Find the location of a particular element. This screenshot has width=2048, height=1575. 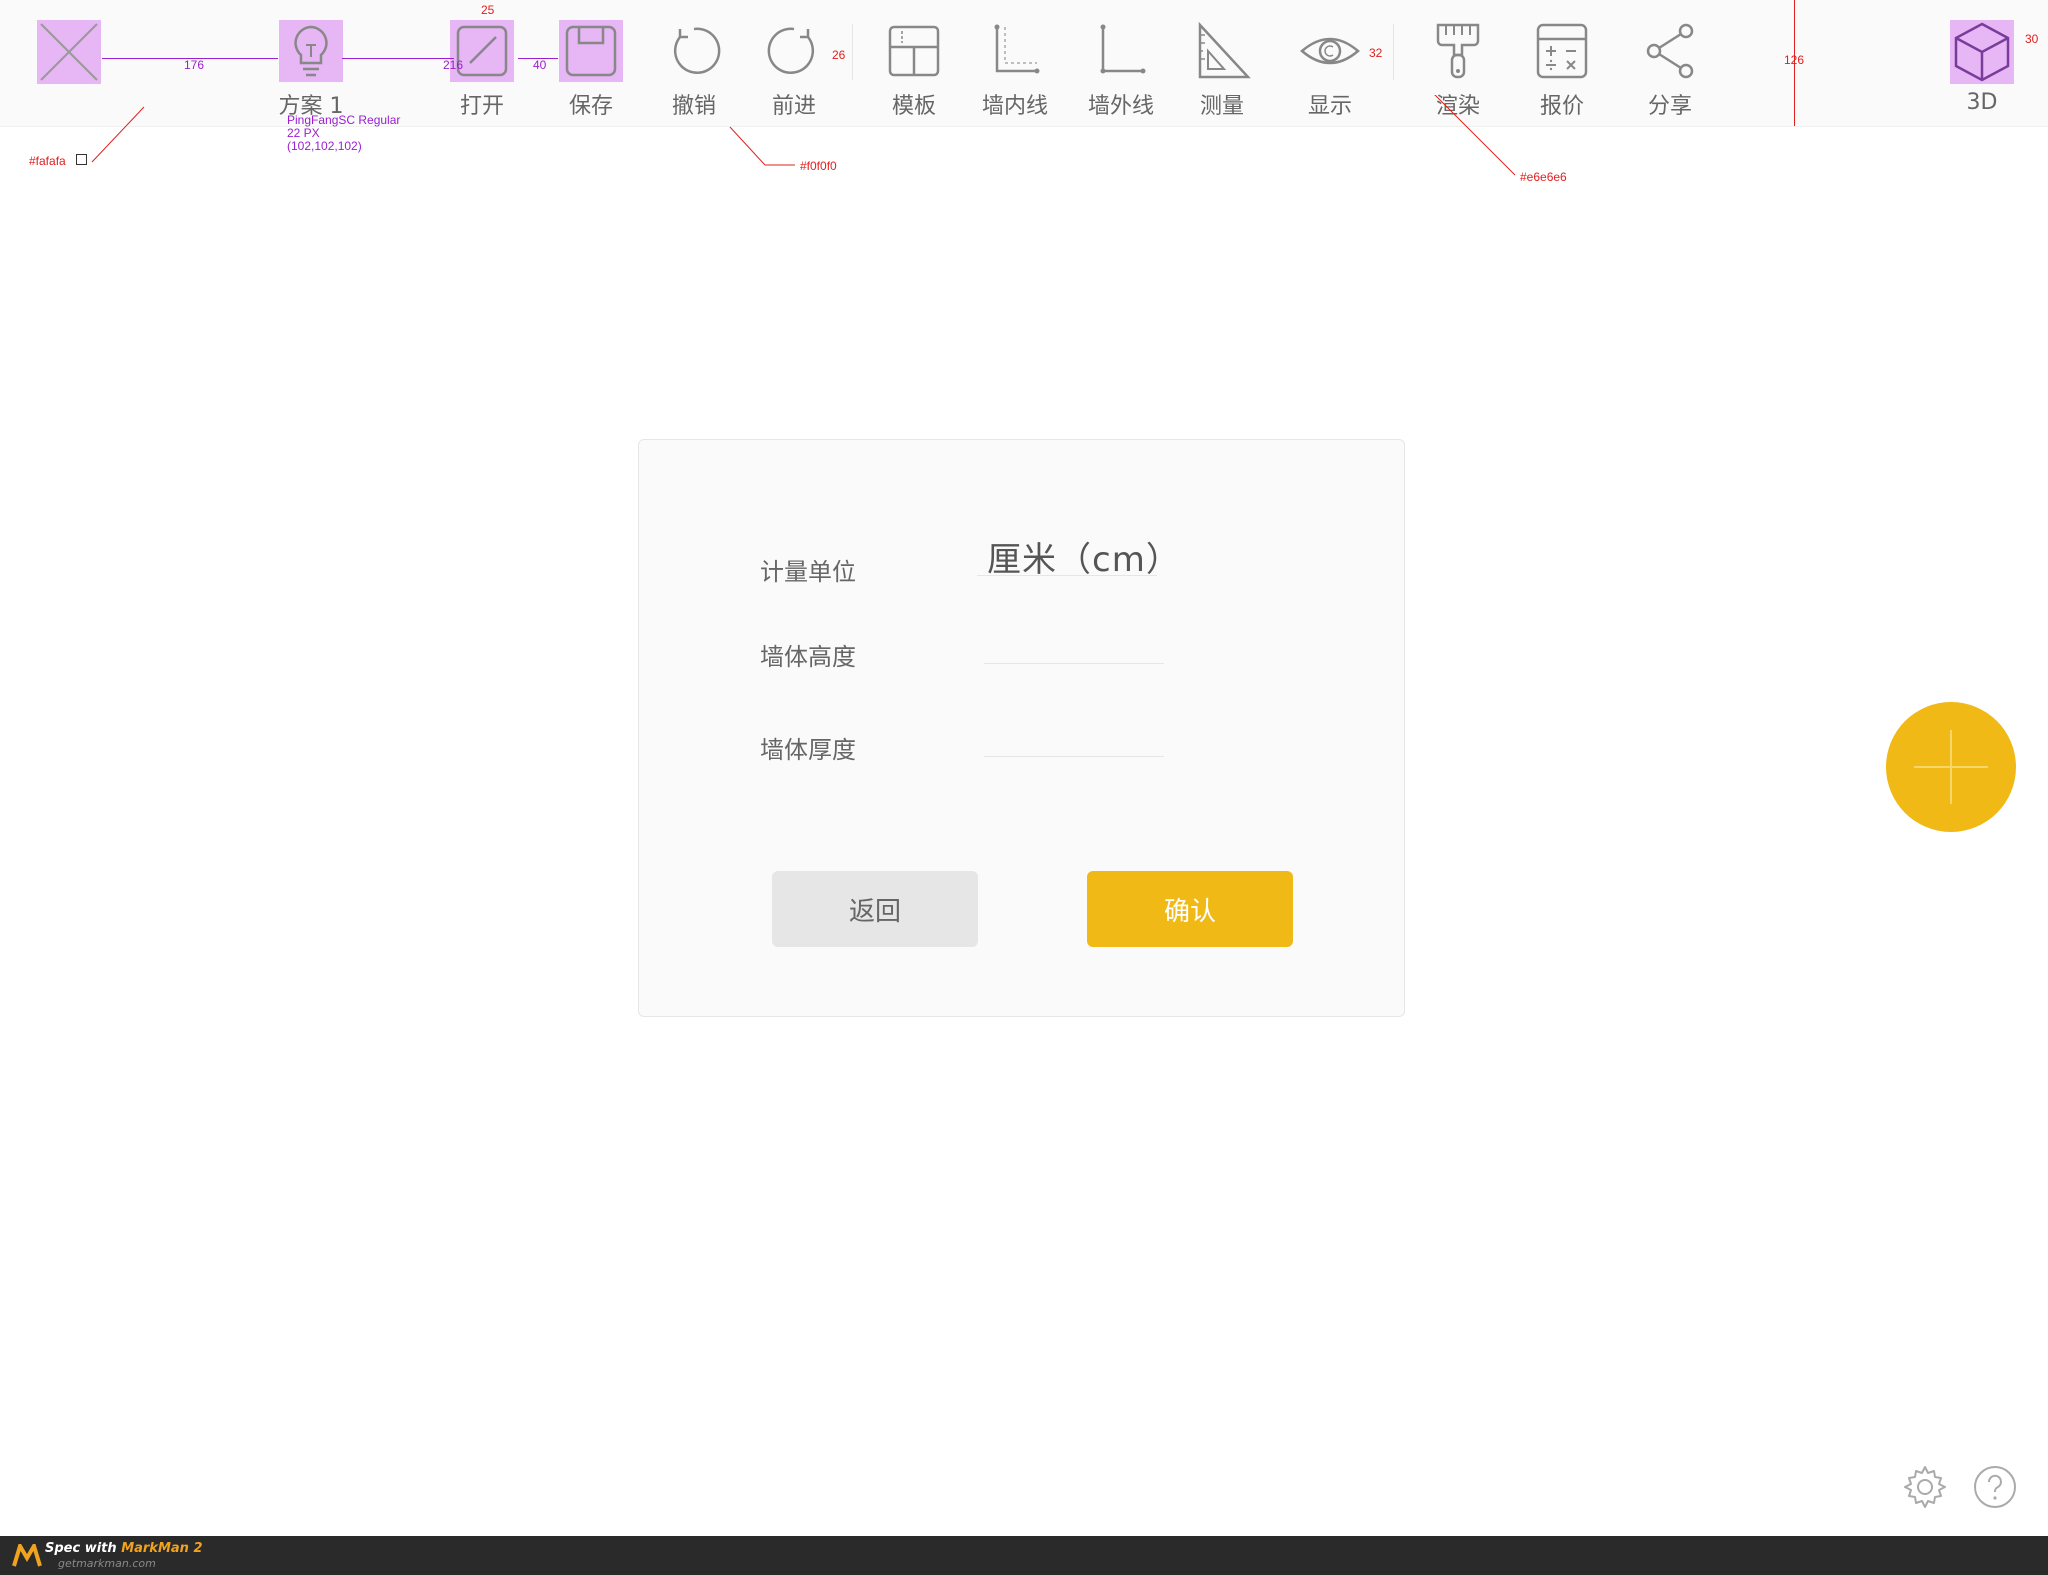

wall-height-underline is located at coordinates (1074, 663).